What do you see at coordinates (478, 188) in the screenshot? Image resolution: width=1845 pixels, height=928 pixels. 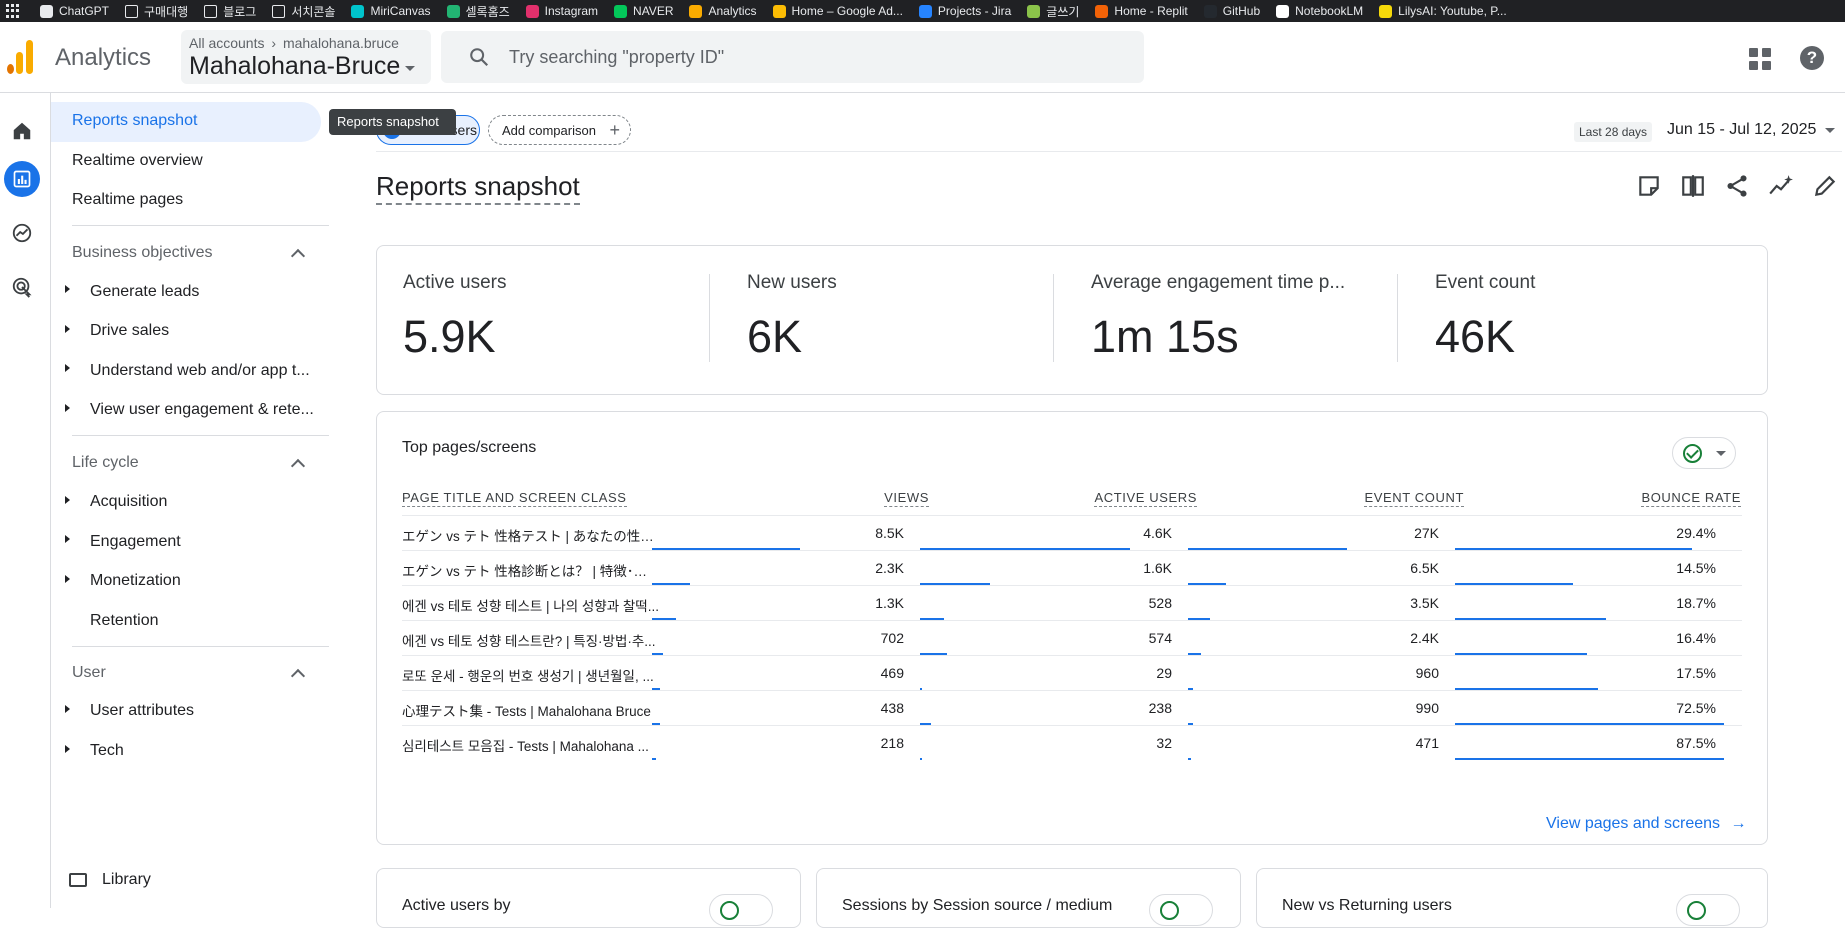 I see `page-title: Reports snapshot` at bounding box center [478, 188].